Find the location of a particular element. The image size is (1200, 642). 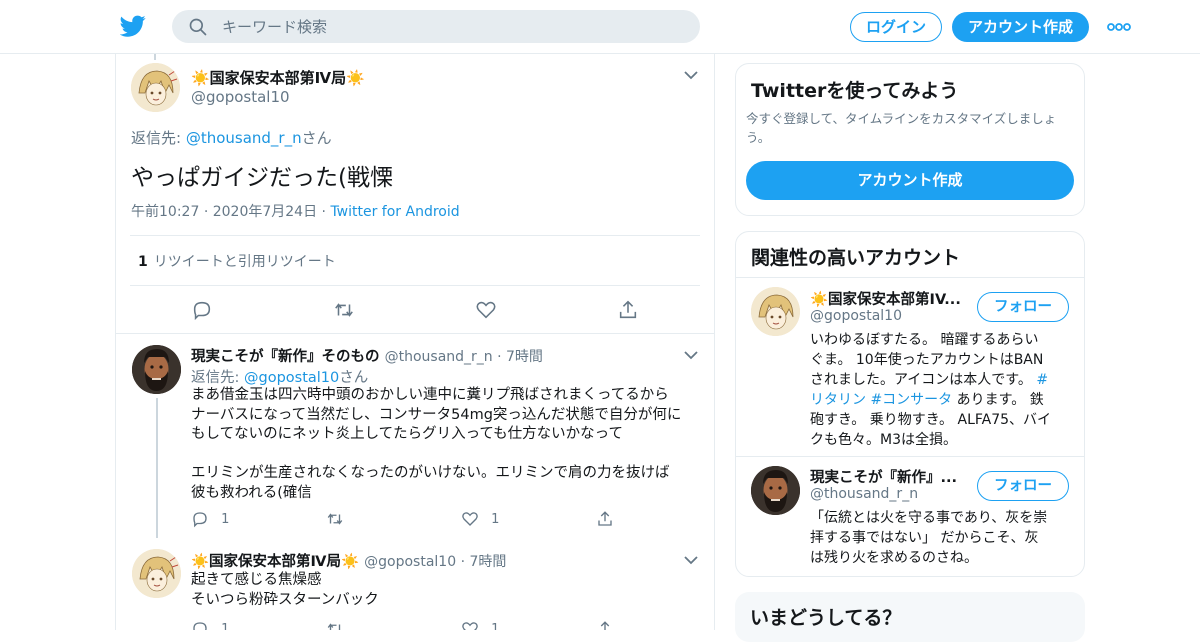

search-icon is located at coordinates (198, 27).